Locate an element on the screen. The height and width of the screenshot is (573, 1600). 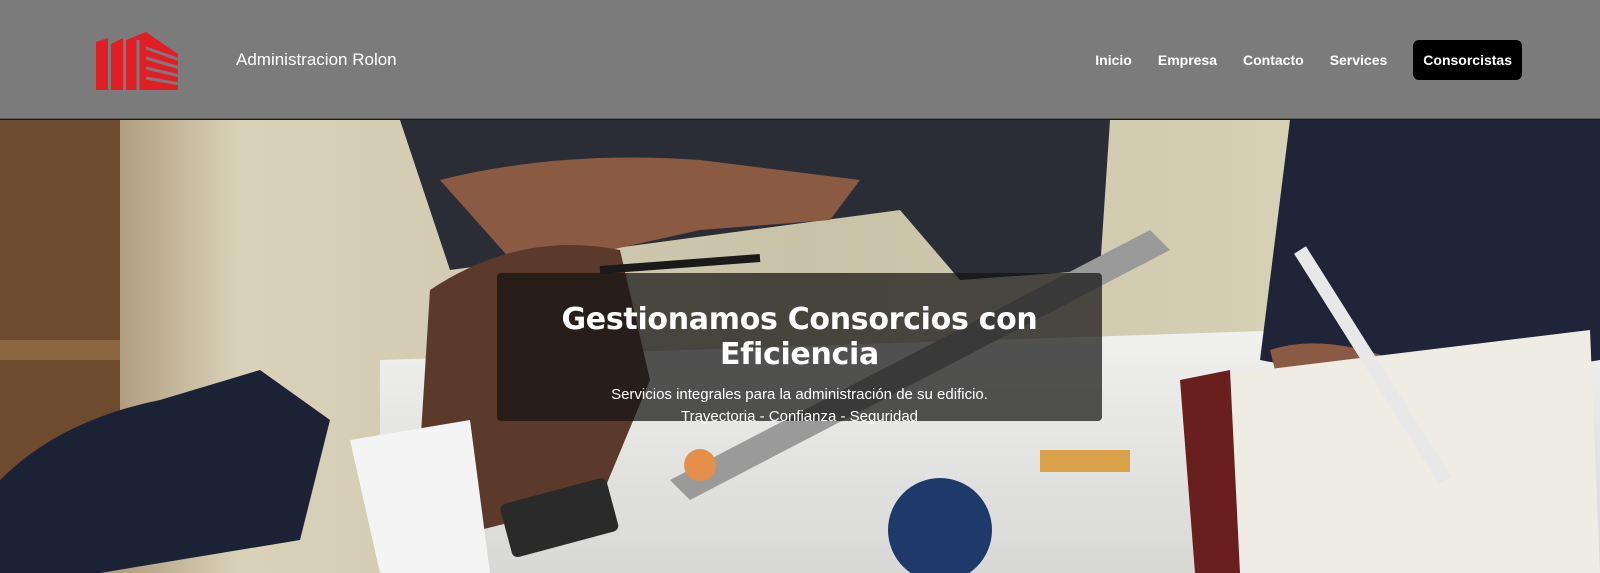
consorcistas-button: Consorcistas is located at coordinates (1467, 60).